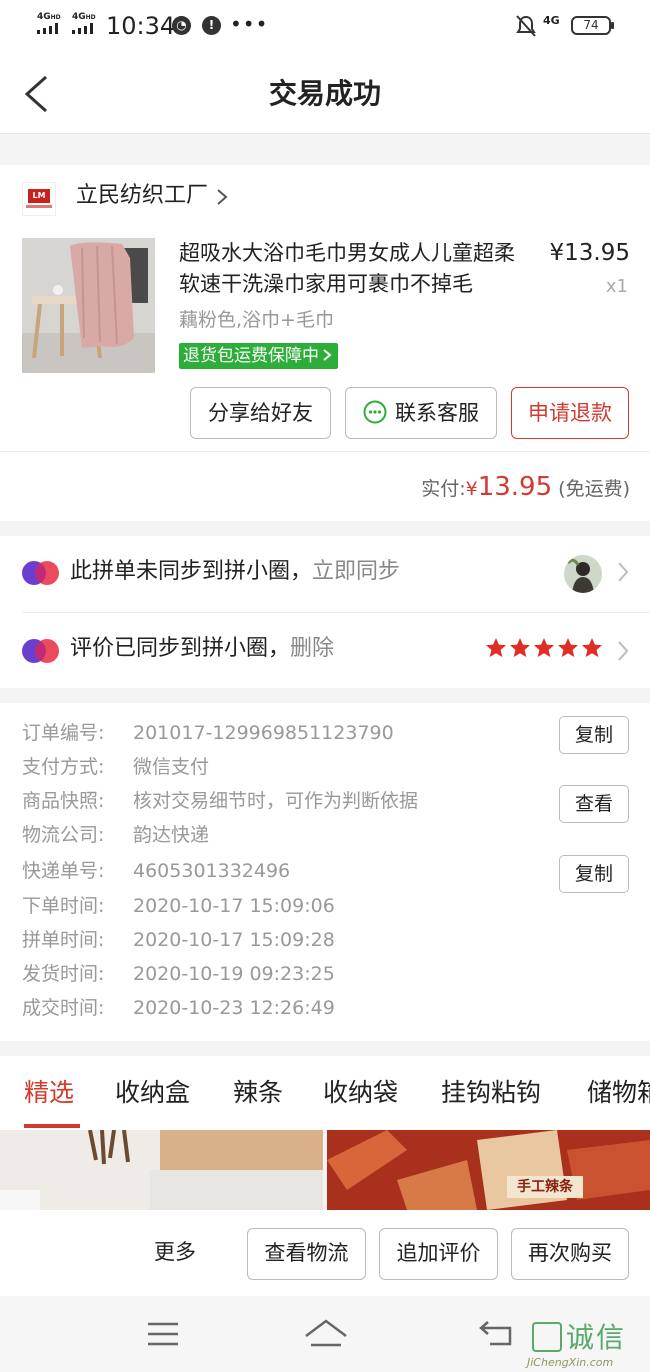 This screenshot has width=650, height=1372. I want to click on ship-time-label: 发货时间:, so click(63, 974).